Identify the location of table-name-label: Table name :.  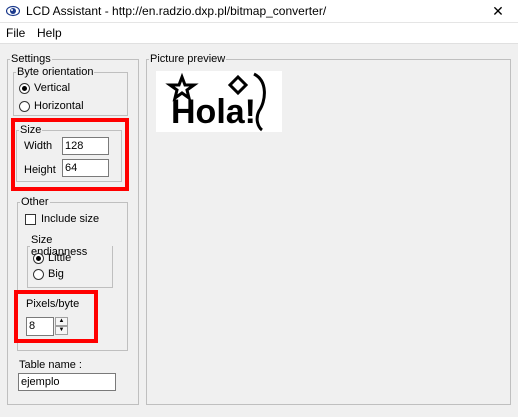
(50, 365).